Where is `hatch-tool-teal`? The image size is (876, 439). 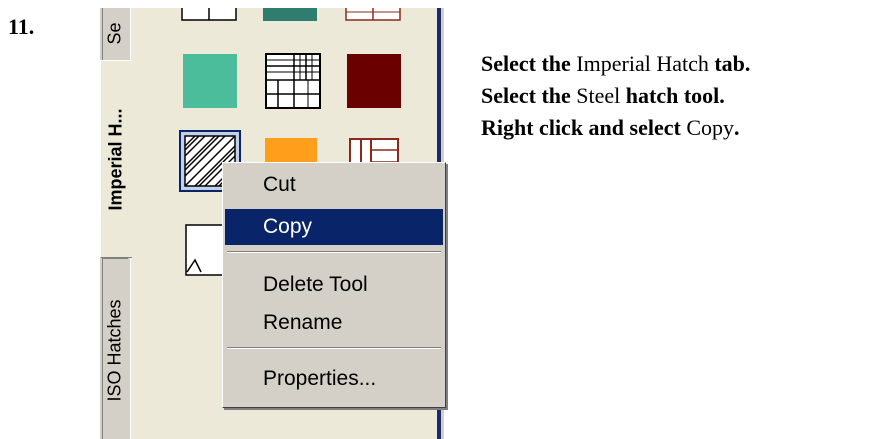 hatch-tool-teal is located at coordinates (290, 14).